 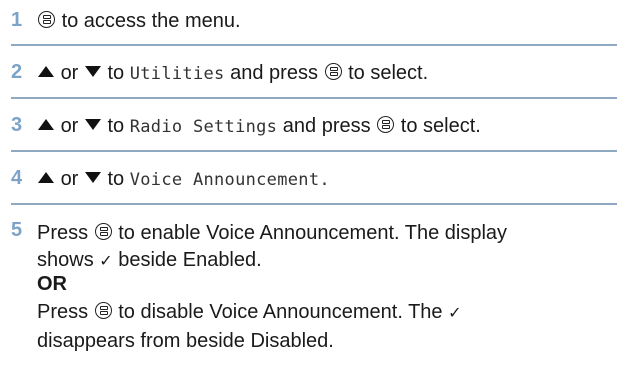 What do you see at coordinates (185, 341) in the screenshot?
I see `step-text-line: disappears from beside Disabled.` at bounding box center [185, 341].